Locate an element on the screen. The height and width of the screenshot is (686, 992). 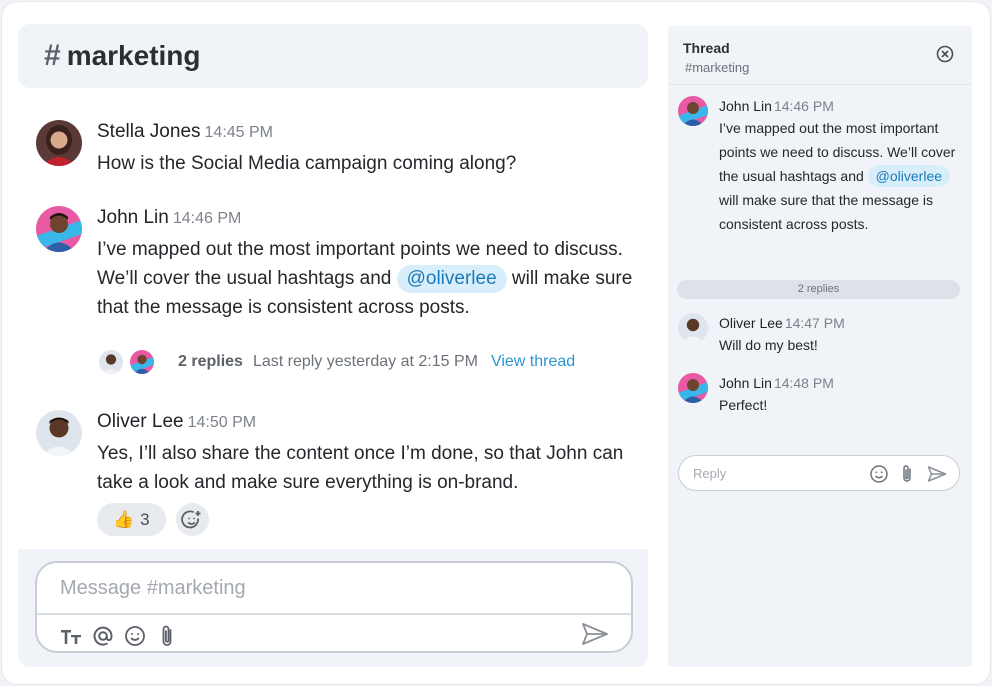
reaction-count: 3 is located at coordinates (145, 519).